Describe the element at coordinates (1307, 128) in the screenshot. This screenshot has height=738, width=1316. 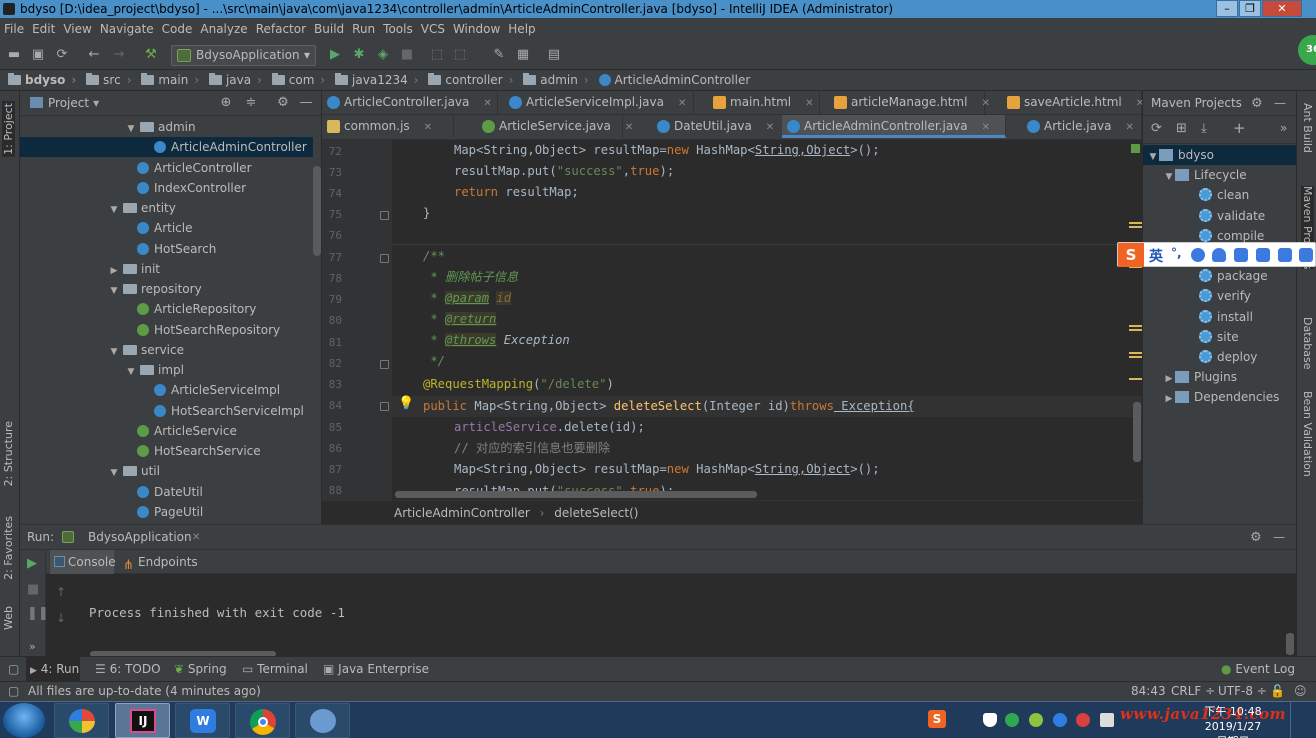
I see `ant-build-tool-tab: Ant Build` at that location.